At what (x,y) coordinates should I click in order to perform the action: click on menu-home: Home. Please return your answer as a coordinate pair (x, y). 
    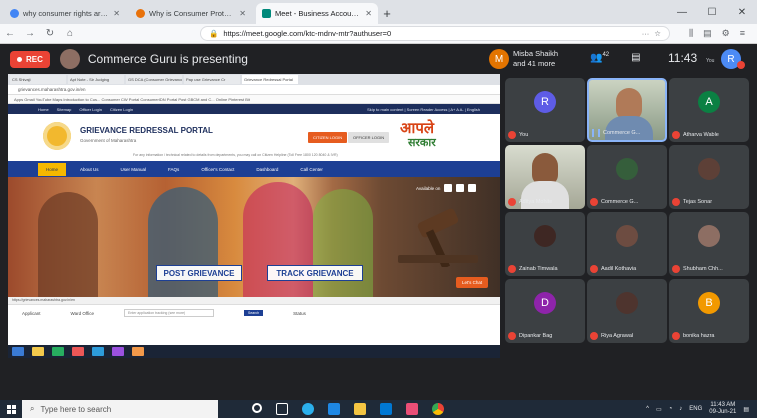
    Looking at the image, I should click on (52, 169).